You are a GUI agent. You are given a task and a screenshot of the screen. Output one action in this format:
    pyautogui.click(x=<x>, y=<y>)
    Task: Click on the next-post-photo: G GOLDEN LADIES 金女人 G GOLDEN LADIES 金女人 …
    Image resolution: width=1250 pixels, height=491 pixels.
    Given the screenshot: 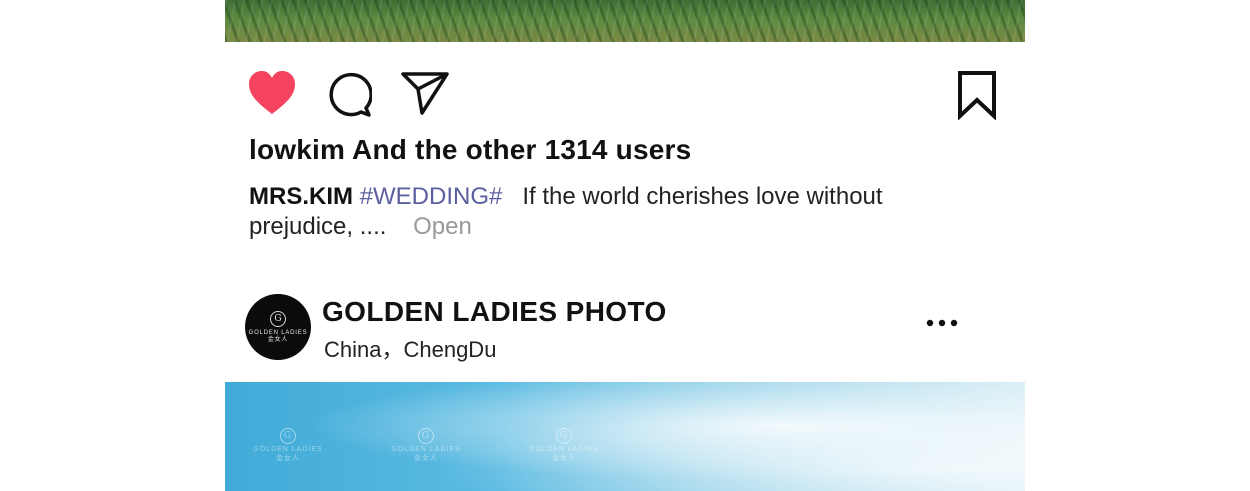 What is the action you would take?
    pyautogui.click(x=625, y=436)
    